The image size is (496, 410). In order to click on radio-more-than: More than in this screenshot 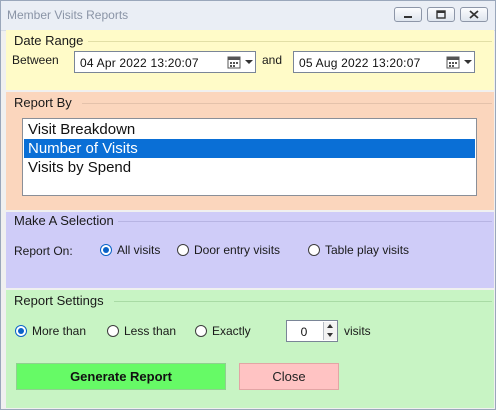, I will do `click(50, 331)`.